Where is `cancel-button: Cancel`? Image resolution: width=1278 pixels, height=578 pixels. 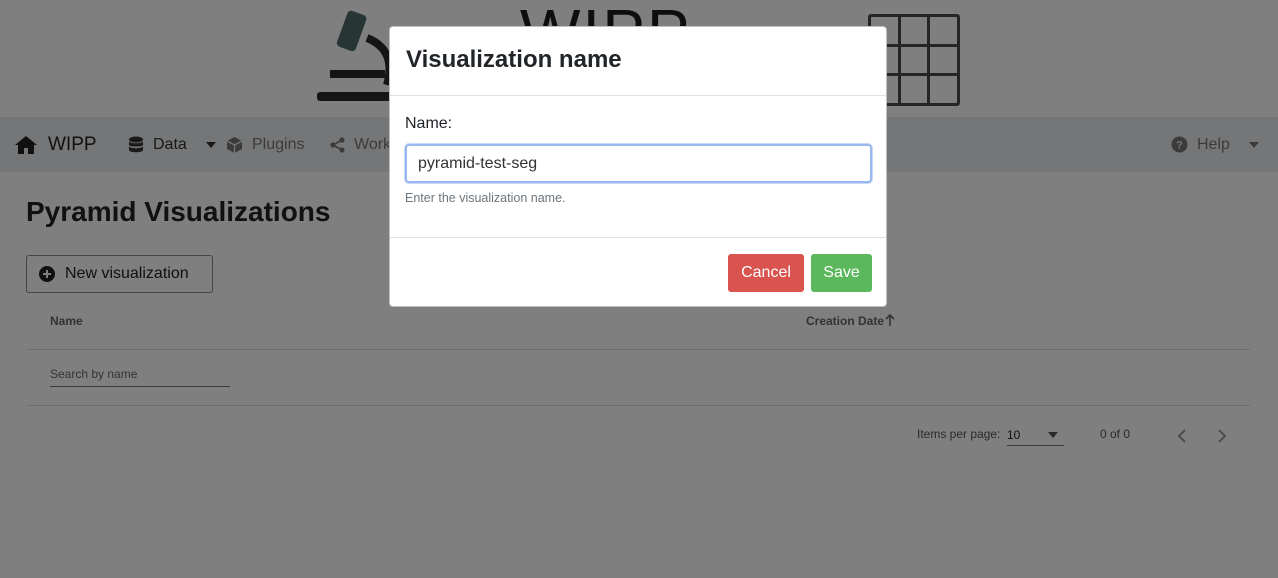
cancel-button: Cancel is located at coordinates (766, 273).